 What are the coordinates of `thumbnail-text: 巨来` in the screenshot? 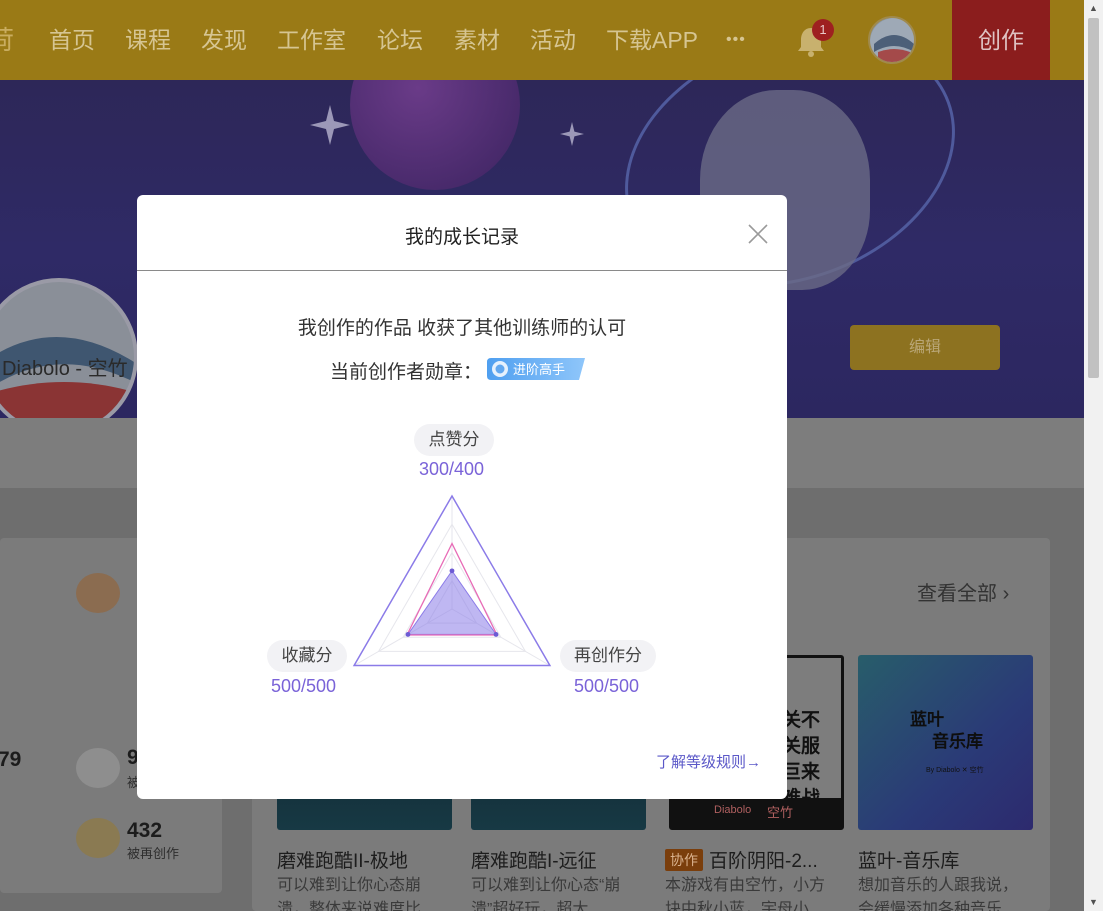 It's located at (801, 772).